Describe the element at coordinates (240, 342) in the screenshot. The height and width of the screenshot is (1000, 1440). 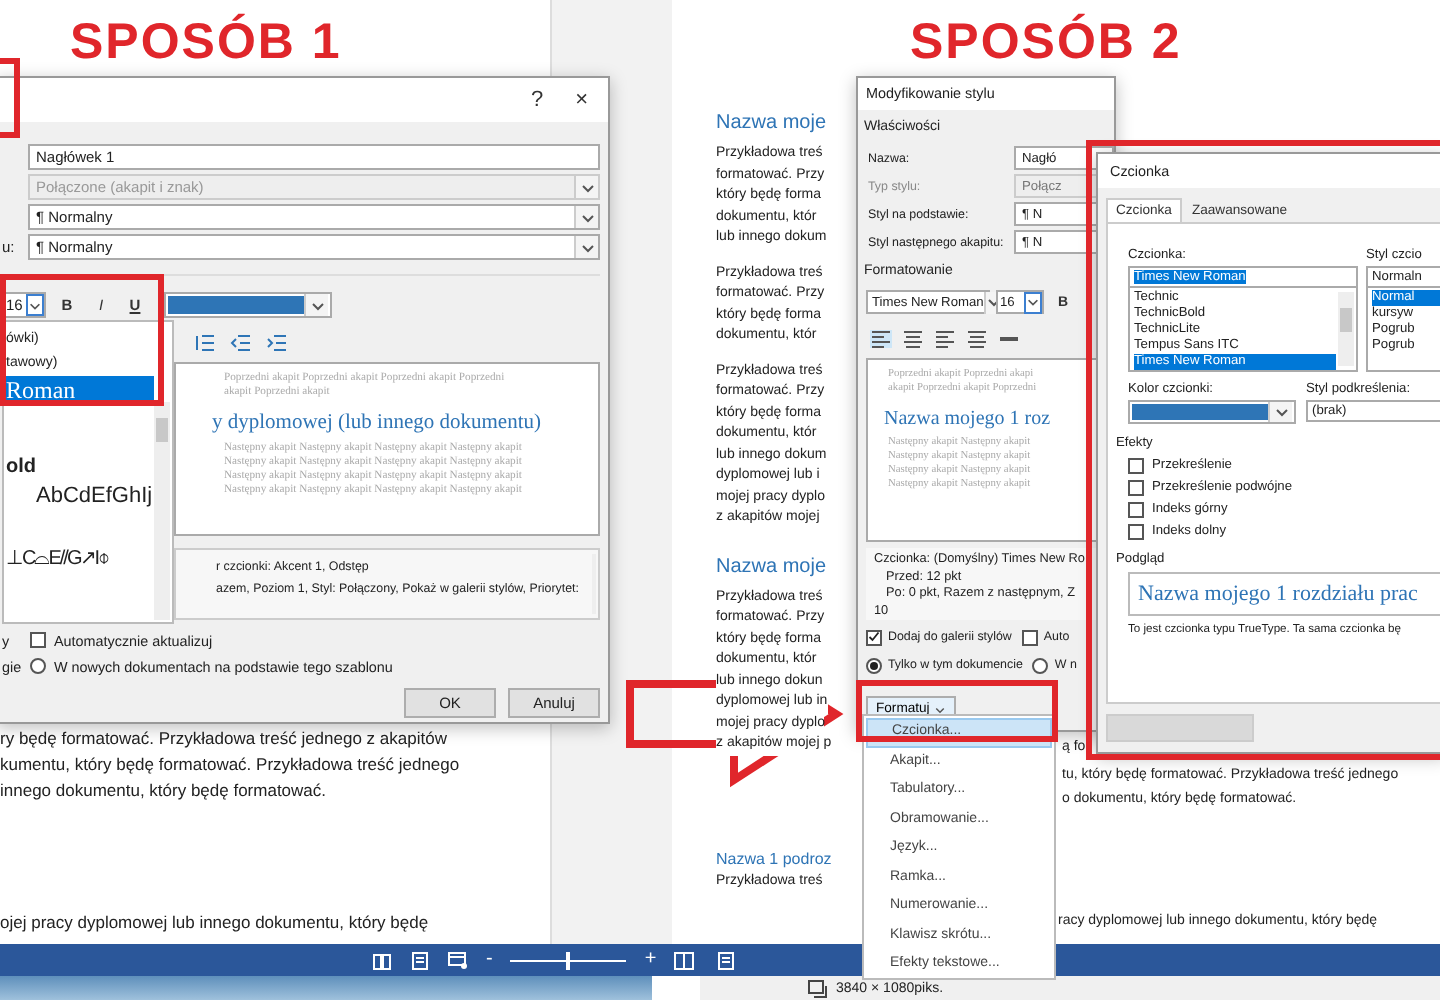
I see `outdent-icon` at that location.